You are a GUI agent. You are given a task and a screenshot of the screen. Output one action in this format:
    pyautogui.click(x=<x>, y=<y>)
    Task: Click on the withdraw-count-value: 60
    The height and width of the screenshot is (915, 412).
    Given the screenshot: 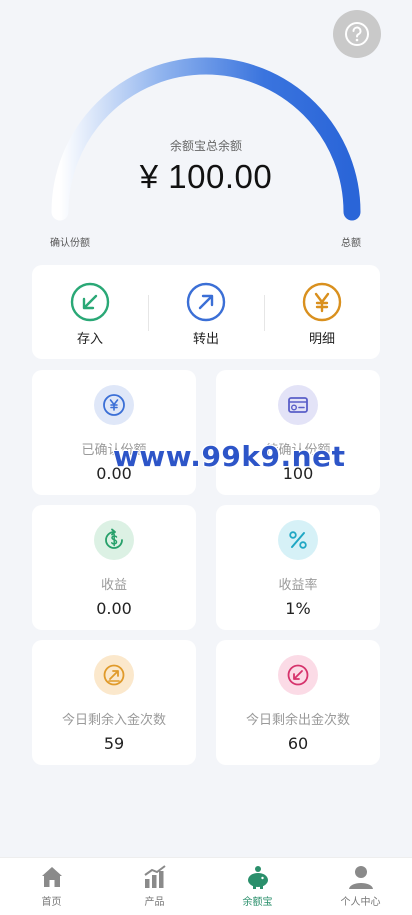 What is the action you would take?
    pyautogui.click(x=298, y=743)
    